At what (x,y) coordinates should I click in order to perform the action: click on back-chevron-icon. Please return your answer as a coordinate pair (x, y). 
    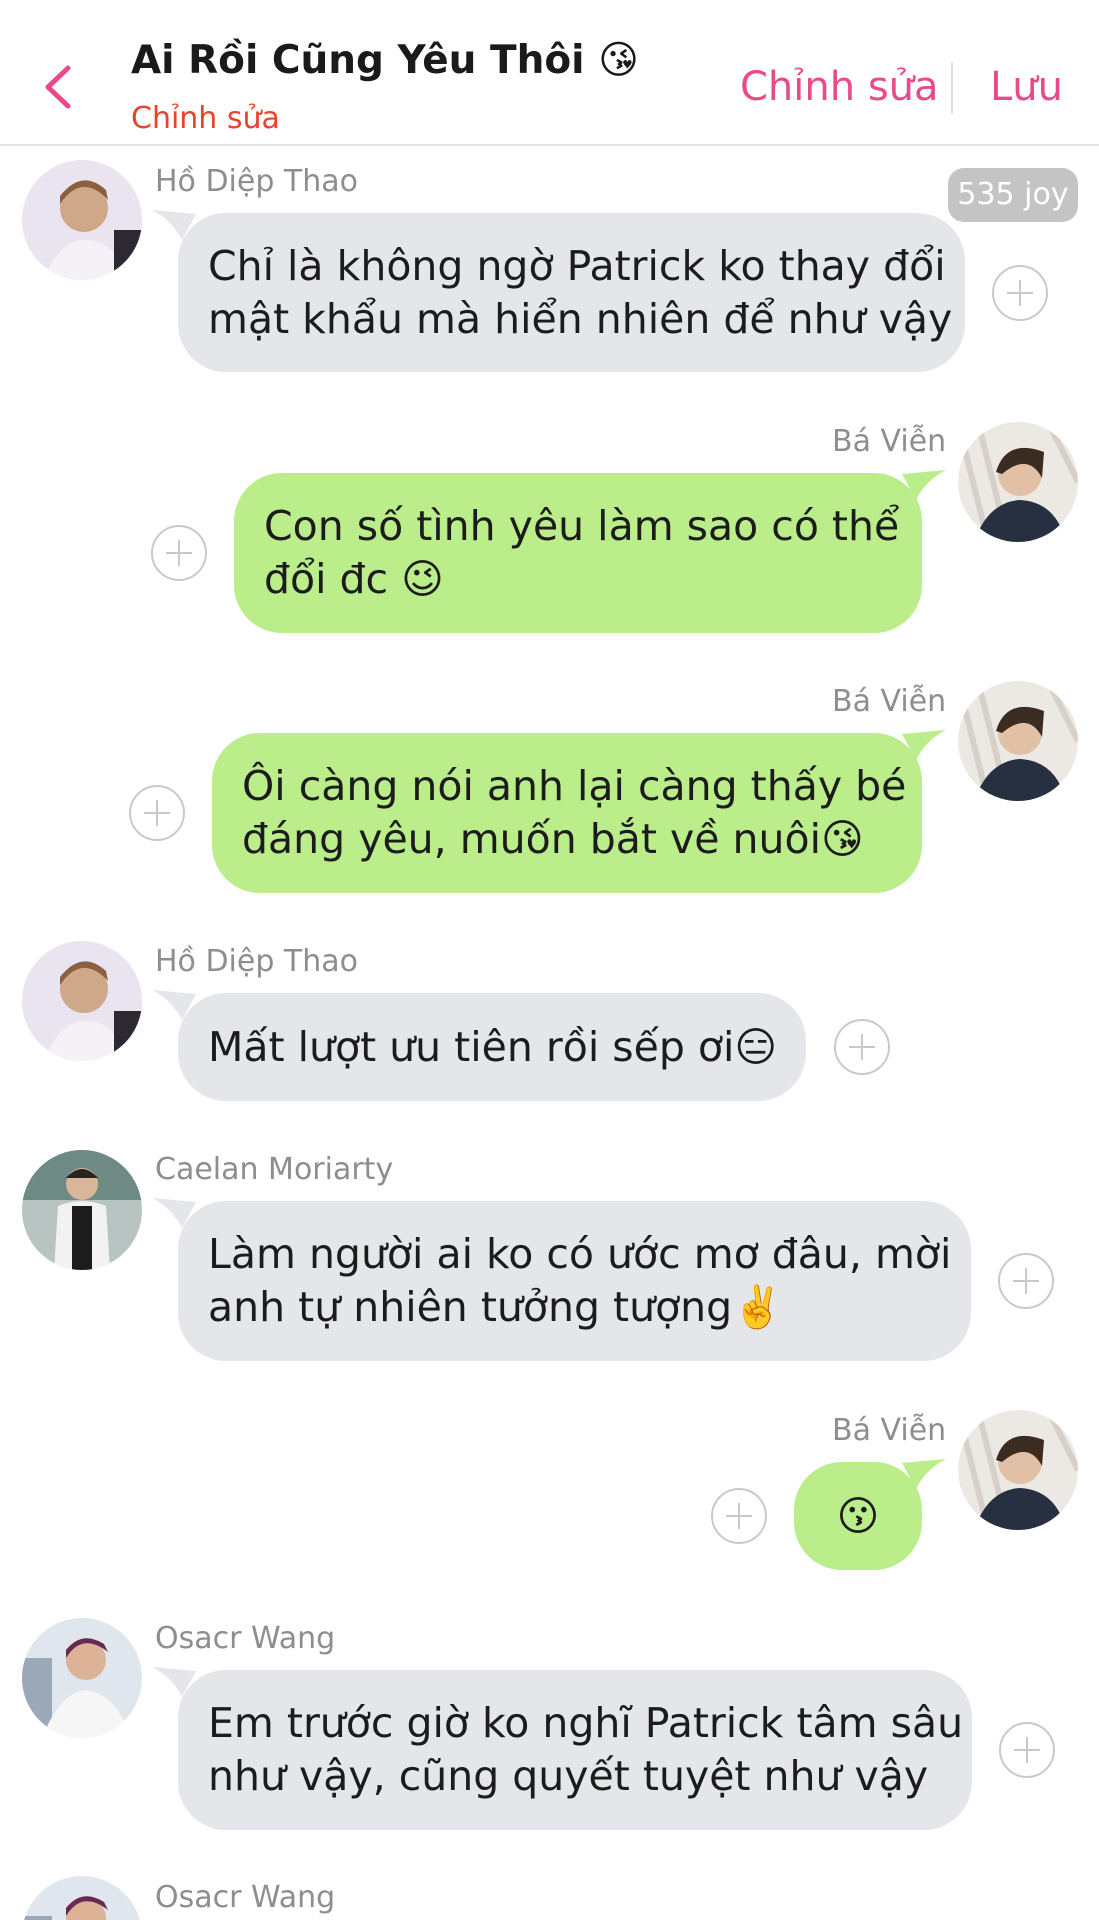
    Looking at the image, I should click on (60, 87).